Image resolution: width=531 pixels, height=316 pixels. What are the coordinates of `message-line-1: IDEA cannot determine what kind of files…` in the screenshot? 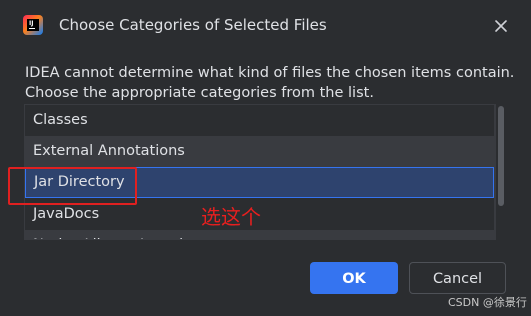 It's located at (270, 73).